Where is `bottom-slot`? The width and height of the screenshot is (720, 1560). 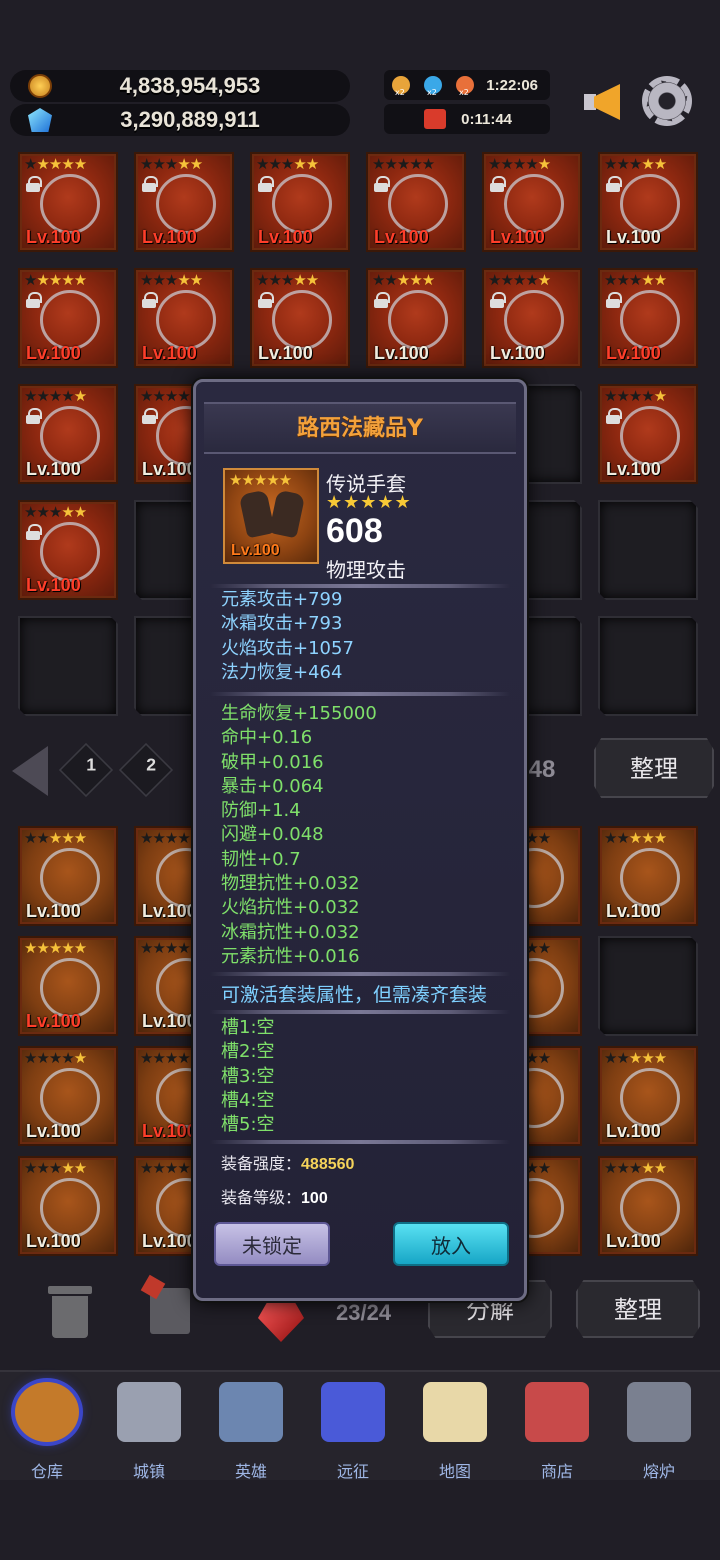 bottom-slot is located at coordinates (648, 986).